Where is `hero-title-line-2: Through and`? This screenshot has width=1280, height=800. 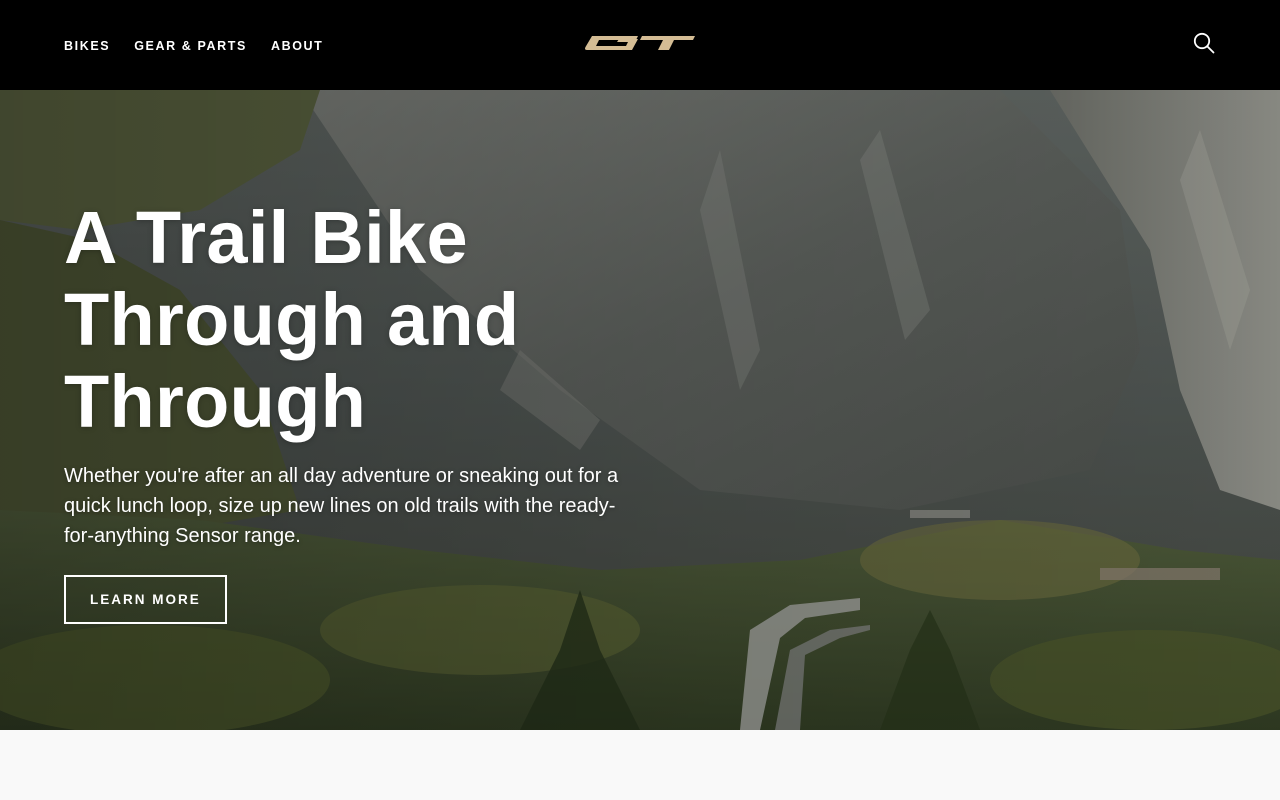 hero-title-line-2: Through and is located at coordinates (292, 319).